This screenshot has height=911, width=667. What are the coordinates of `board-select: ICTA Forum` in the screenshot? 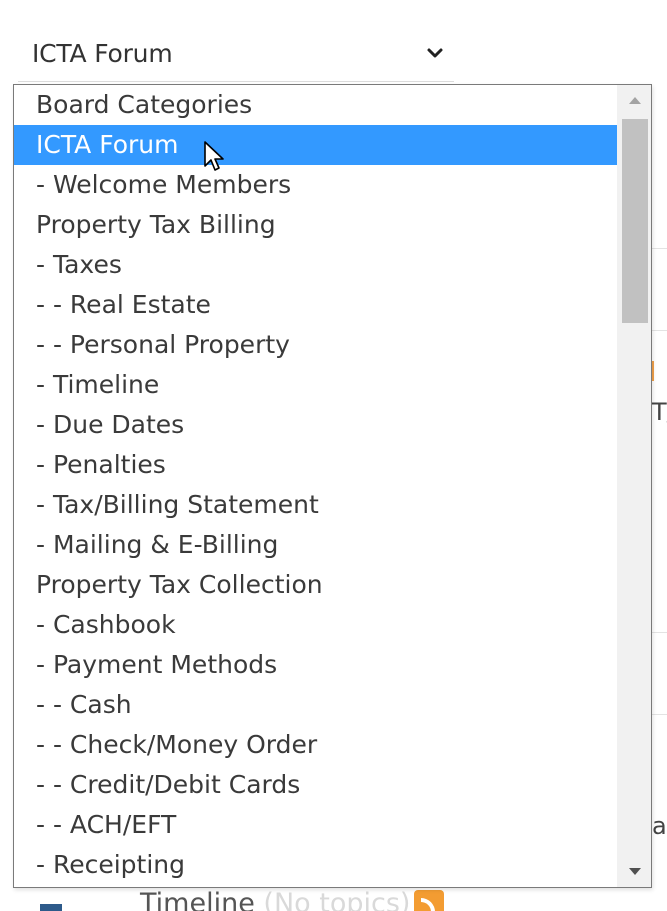 It's located at (236, 55).